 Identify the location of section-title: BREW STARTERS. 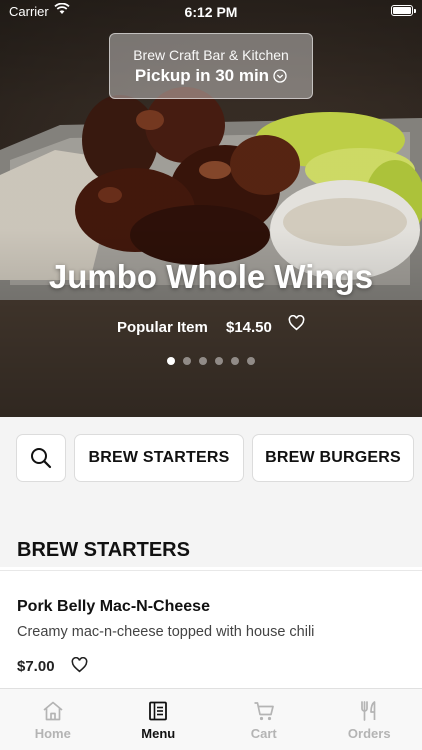
(103, 550).